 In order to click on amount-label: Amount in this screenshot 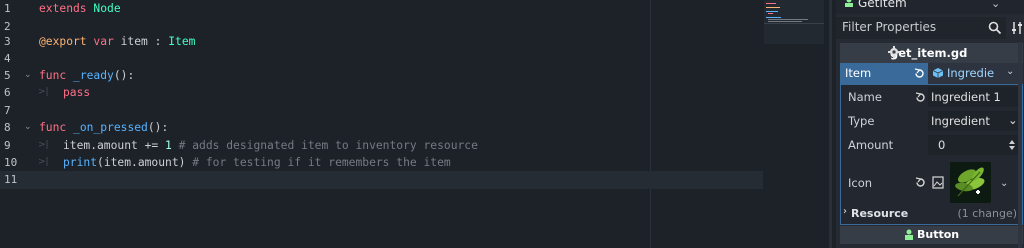, I will do `click(871, 145)`.